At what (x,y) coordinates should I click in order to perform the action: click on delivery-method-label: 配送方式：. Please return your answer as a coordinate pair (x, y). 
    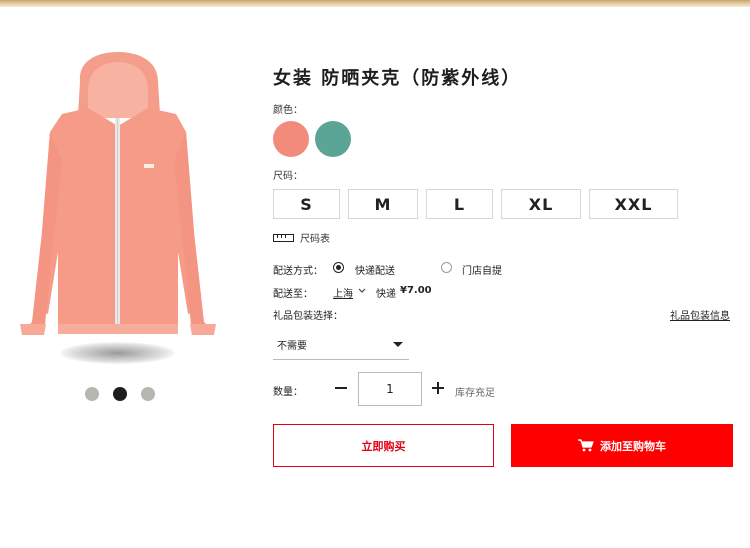
    Looking at the image, I should click on (298, 271).